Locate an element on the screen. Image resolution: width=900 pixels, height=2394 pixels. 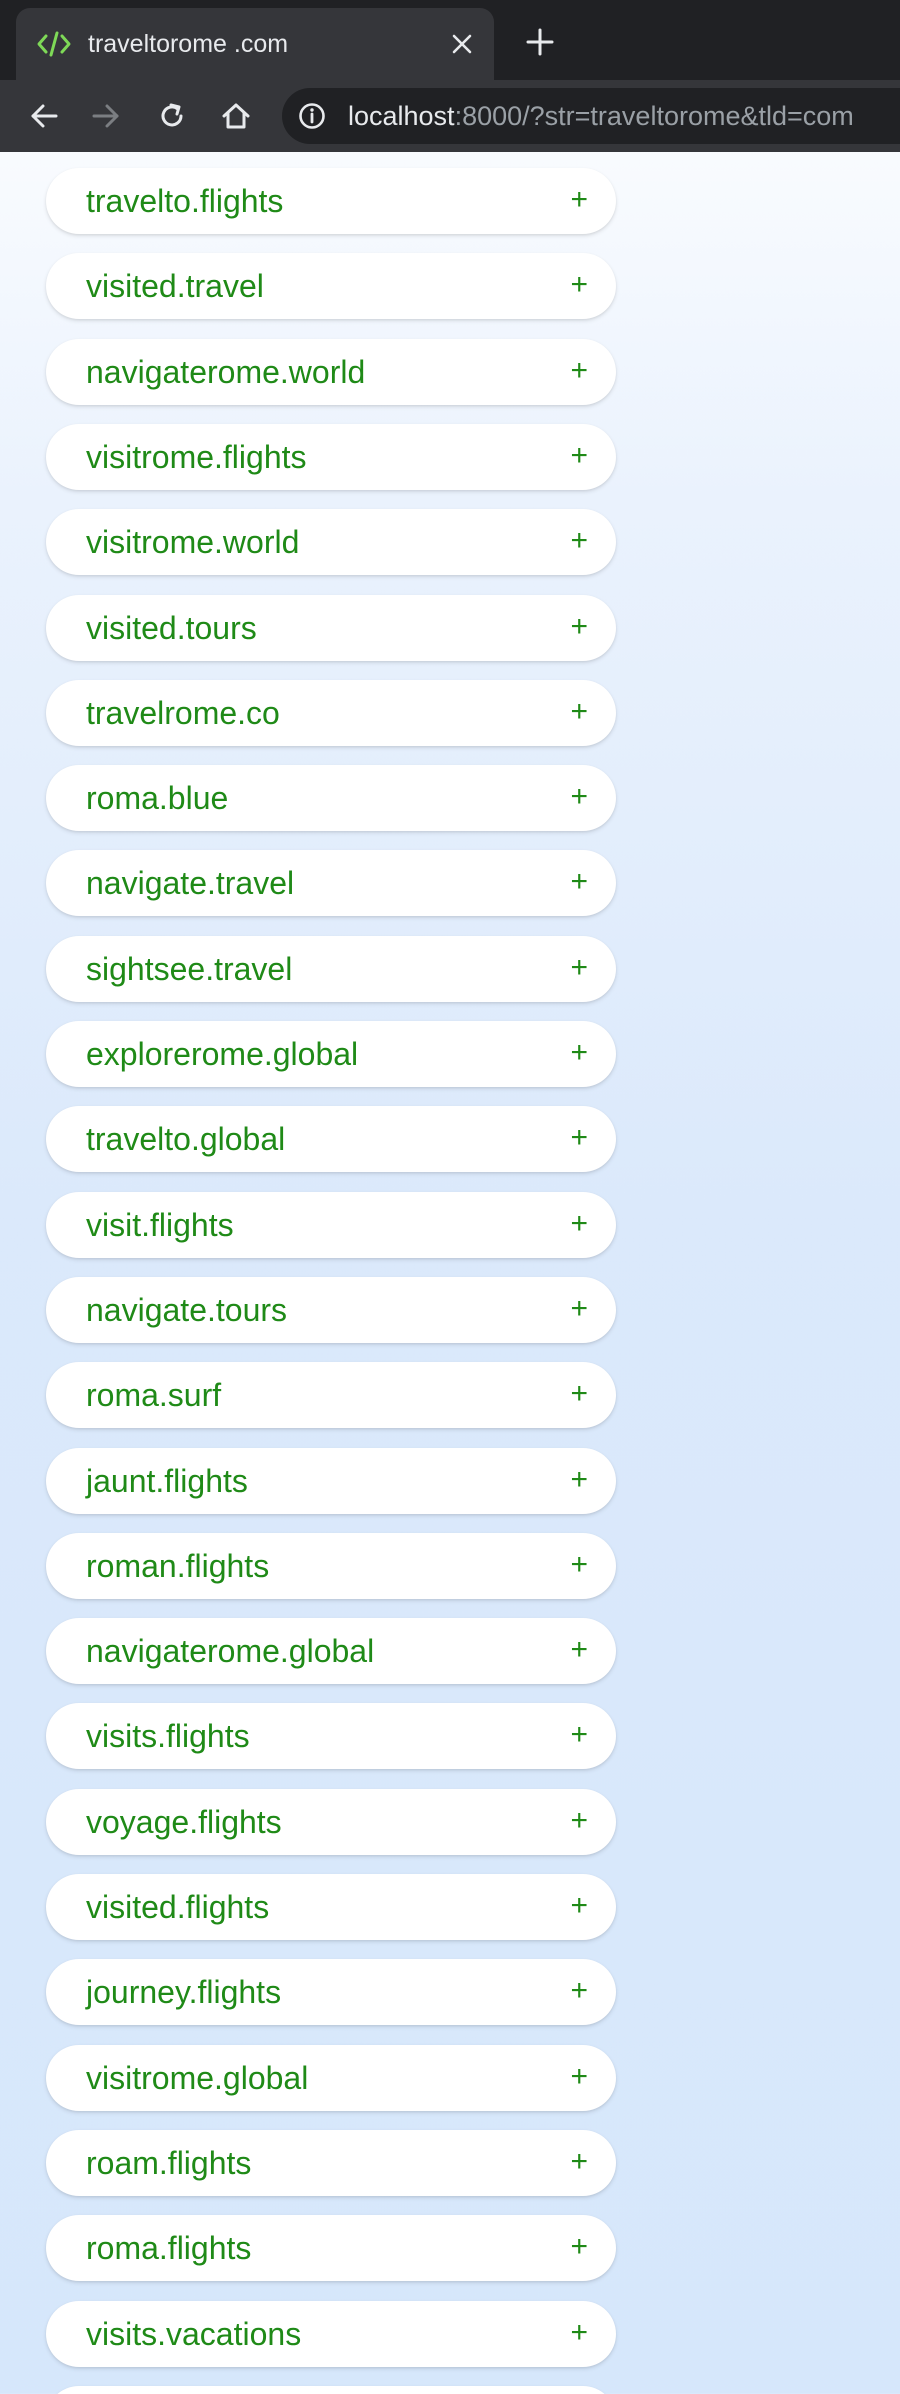
domain-name: travelrome.co is located at coordinates (183, 713).